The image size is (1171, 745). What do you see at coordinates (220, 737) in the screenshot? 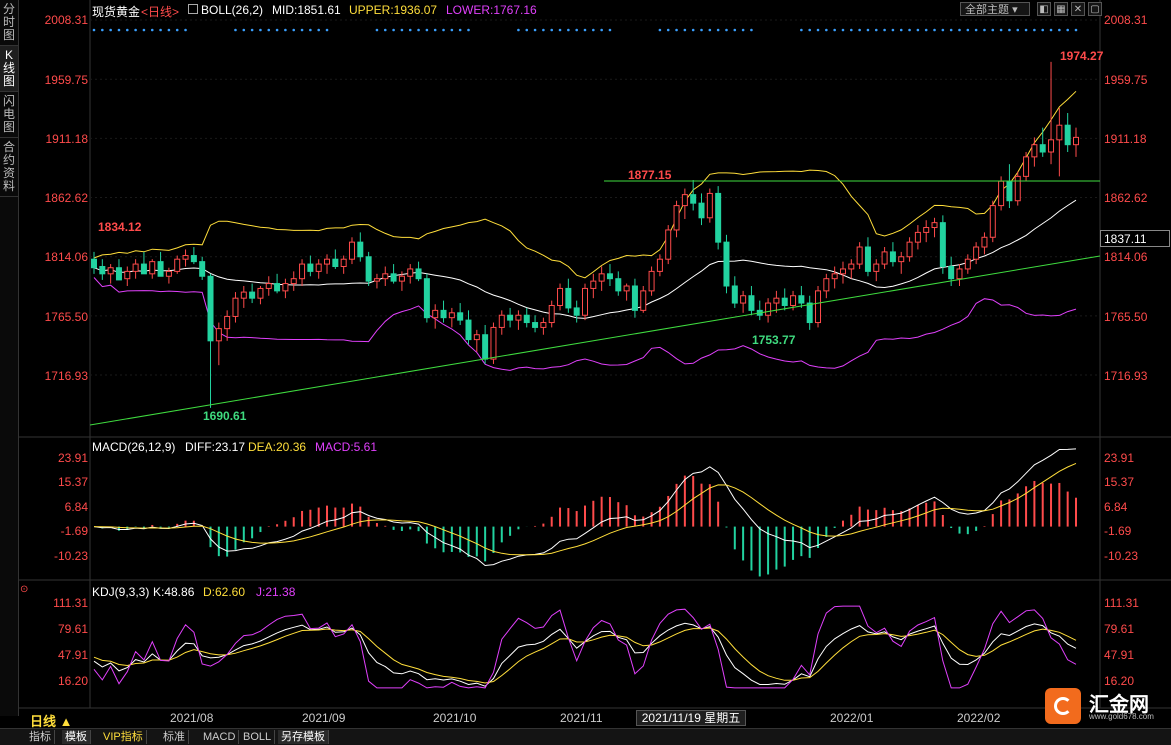
I see `tab-macd: MACD` at bounding box center [220, 737].